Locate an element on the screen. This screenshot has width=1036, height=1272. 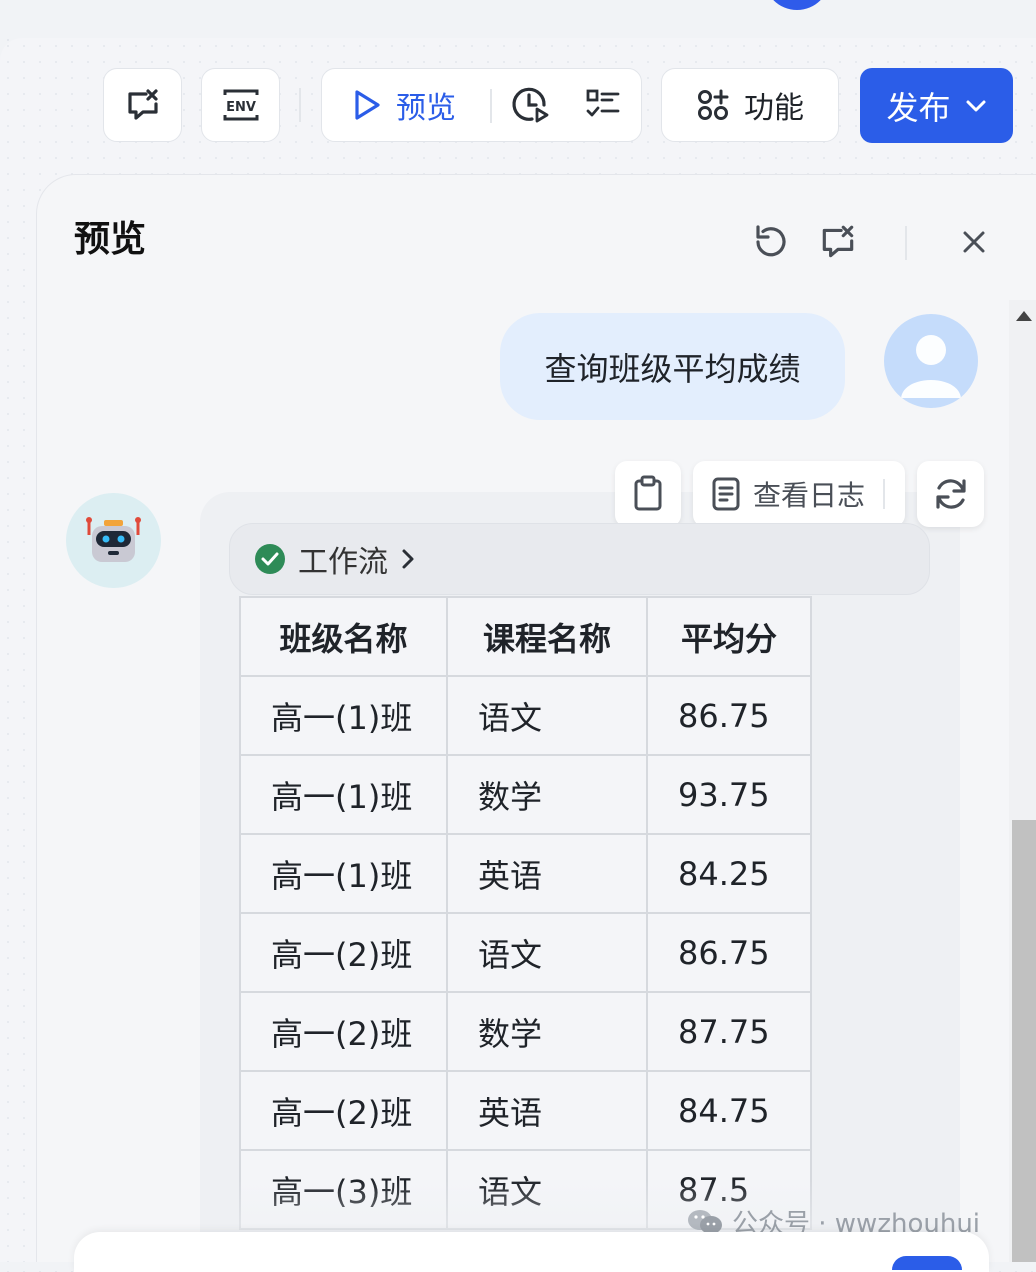
robot-avatar-icon is located at coordinates (113, 539).